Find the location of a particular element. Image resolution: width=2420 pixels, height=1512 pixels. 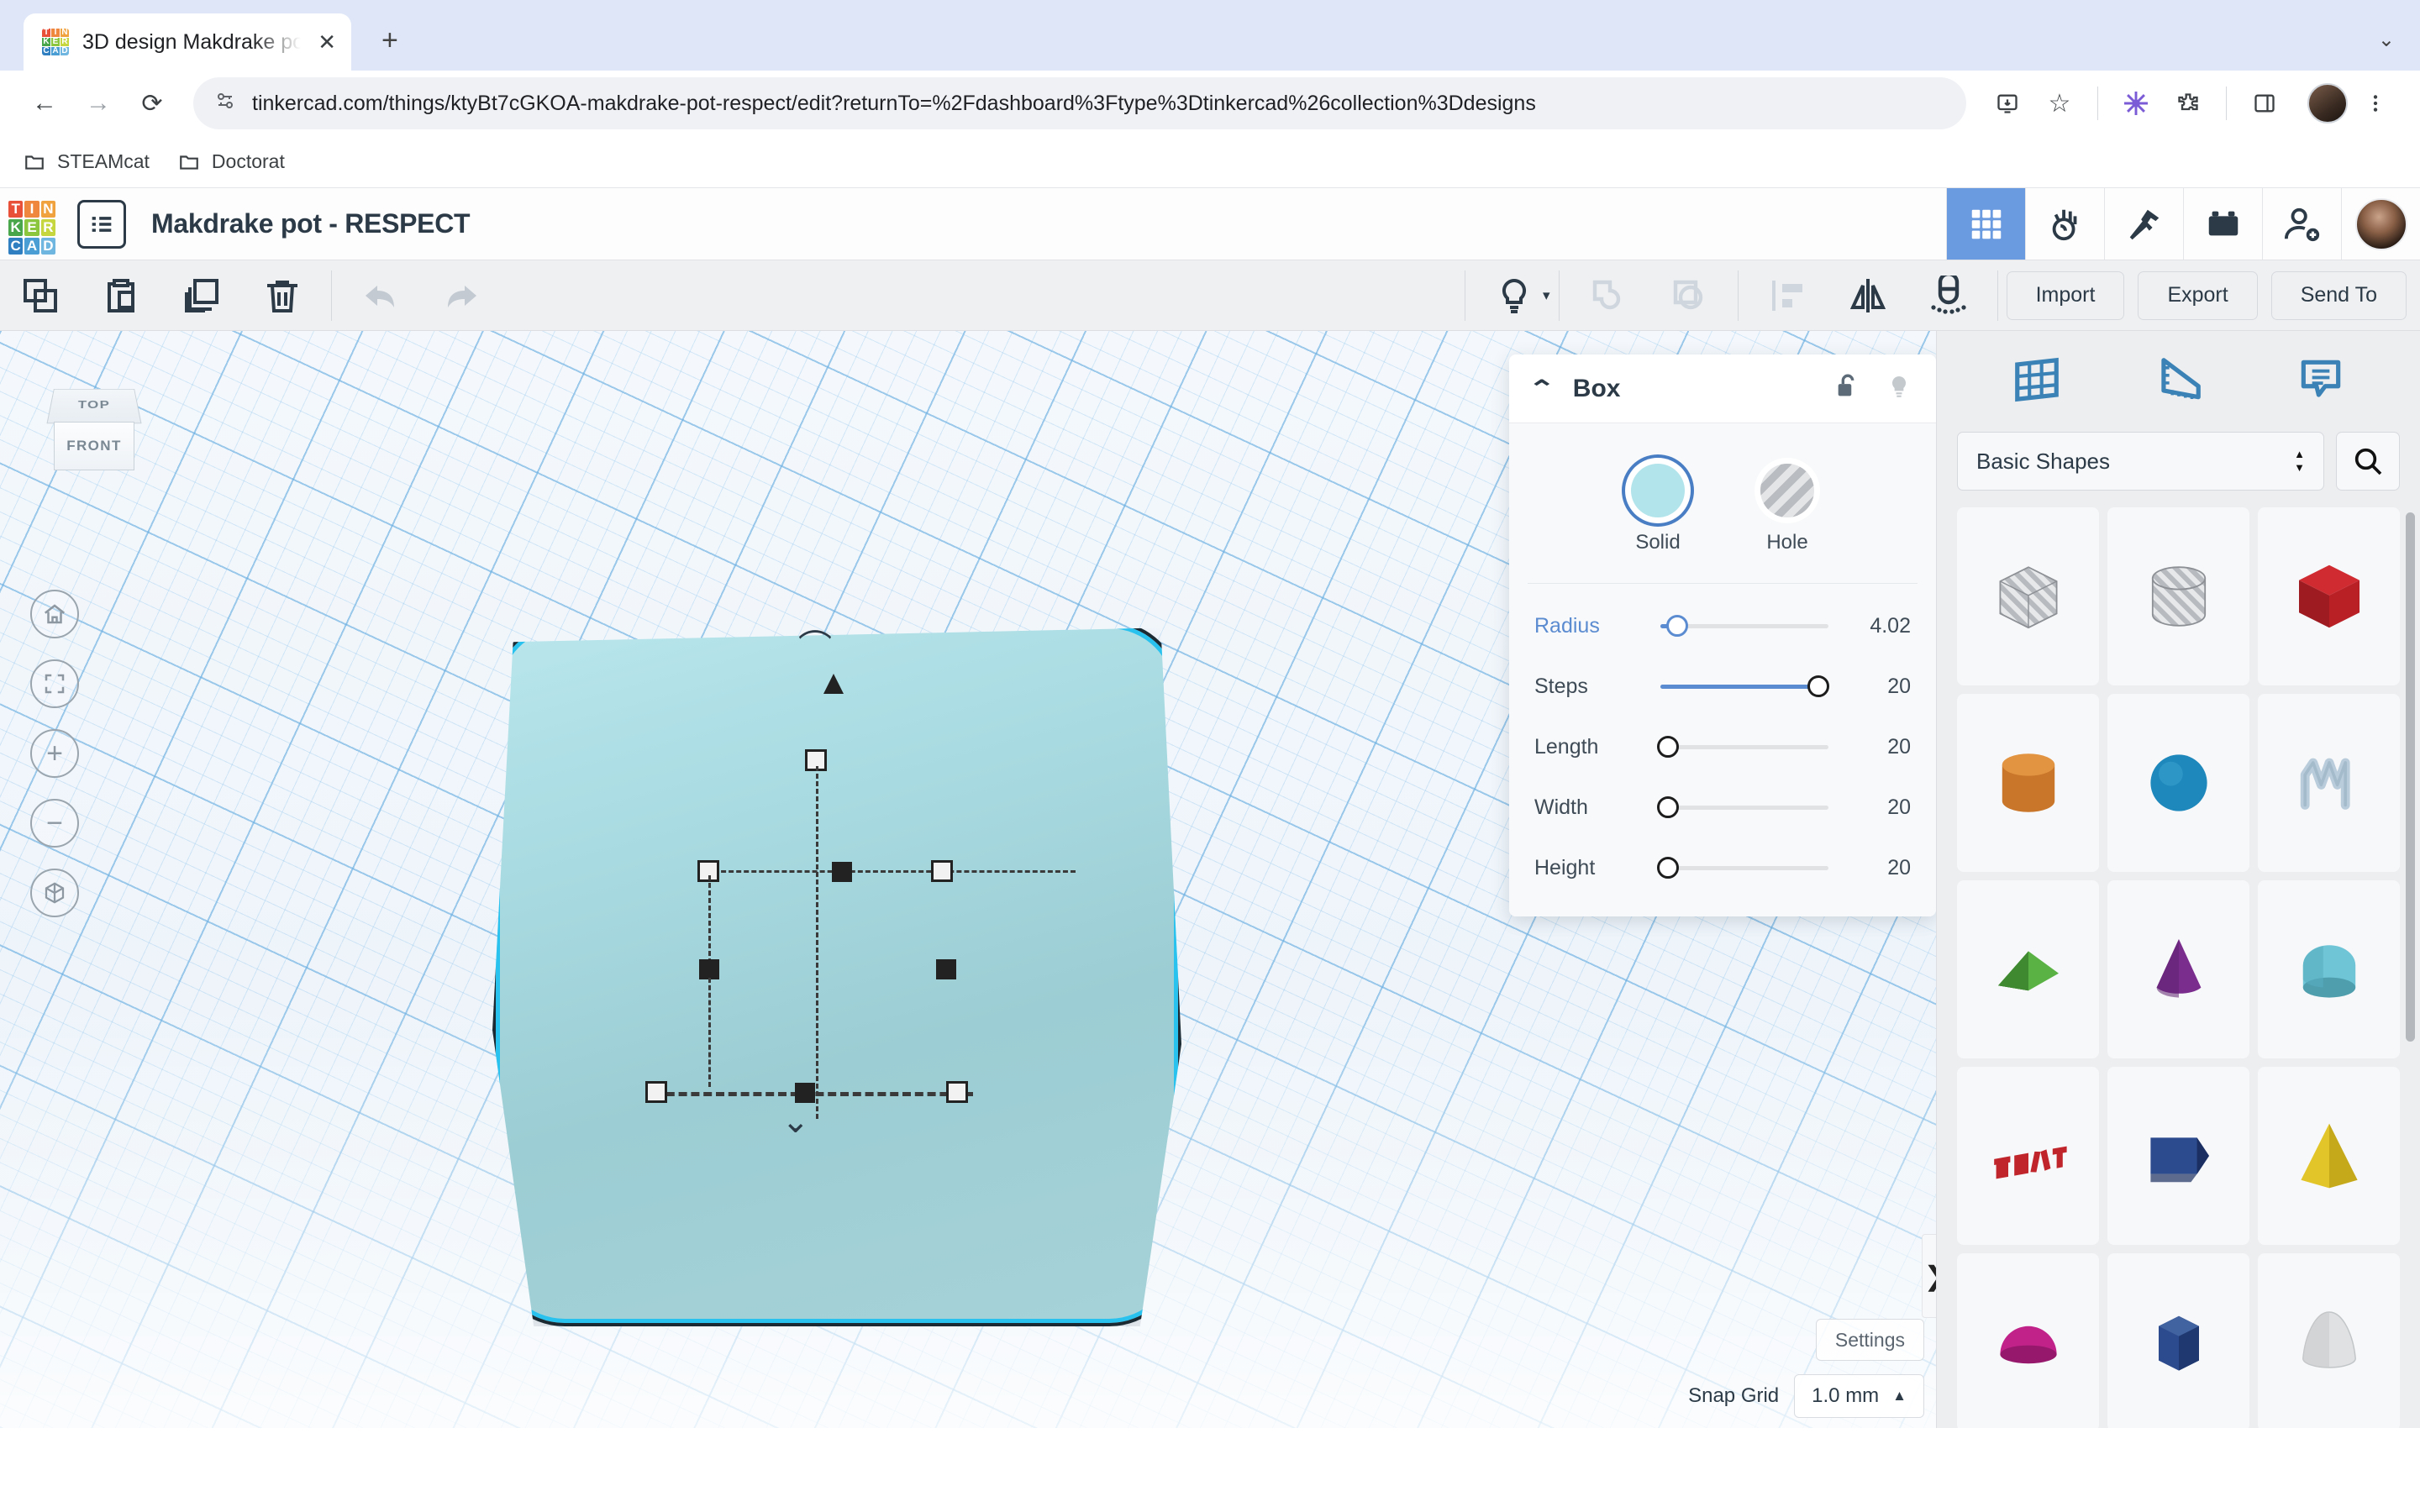

project-list-button is located at coordinates (101, 224).